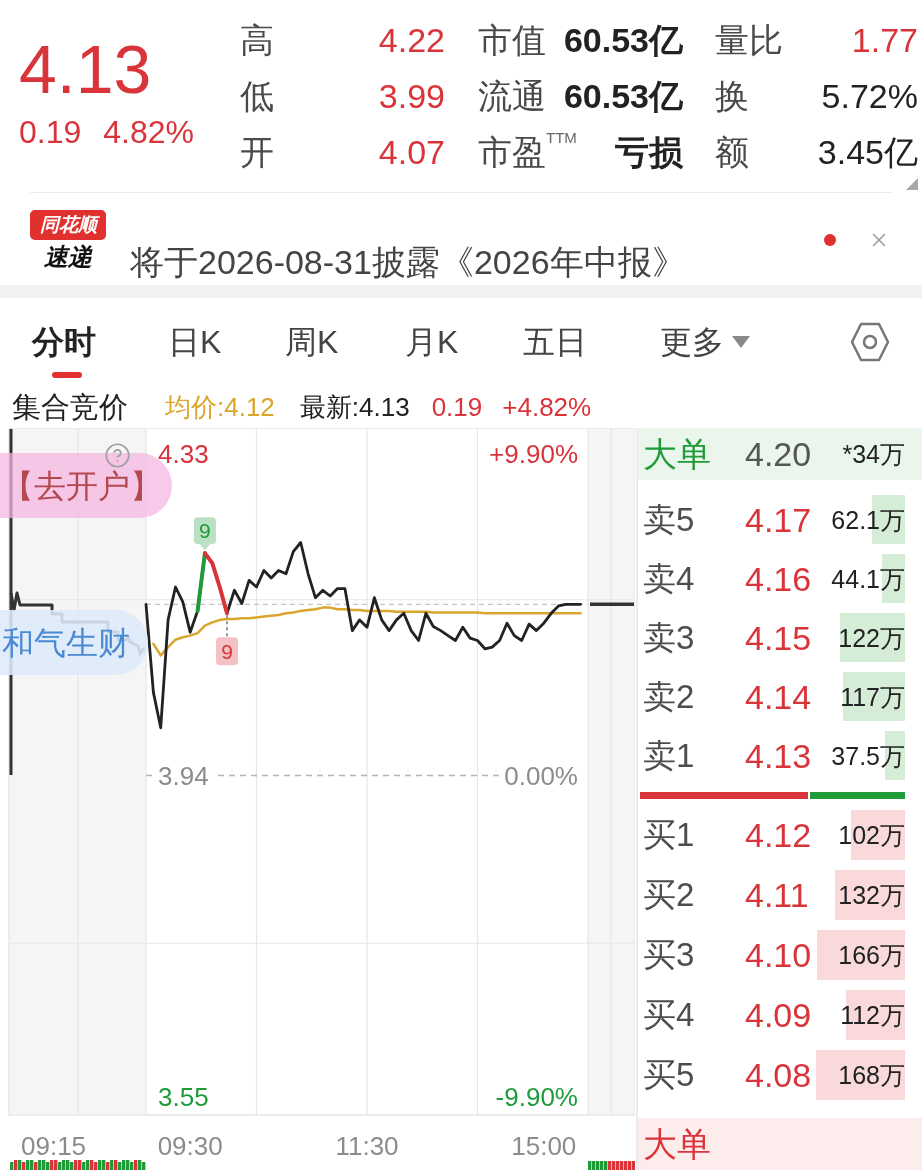  I want to click on stat-value: 3.45亿, so click(867, 152).